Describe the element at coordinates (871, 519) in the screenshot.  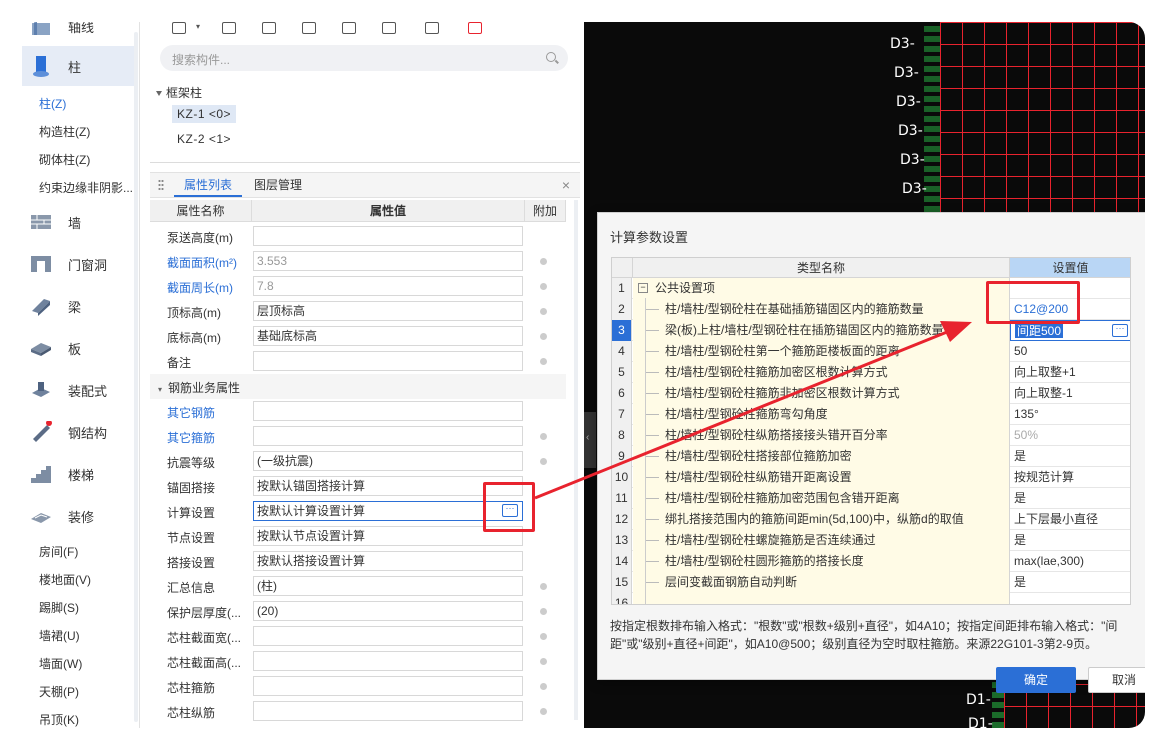
I see `table-row: 12 绑扎搭接范围内的箍筋间距min(5d,100)中，纵筋d的取值 上下层最小直径` at that location.